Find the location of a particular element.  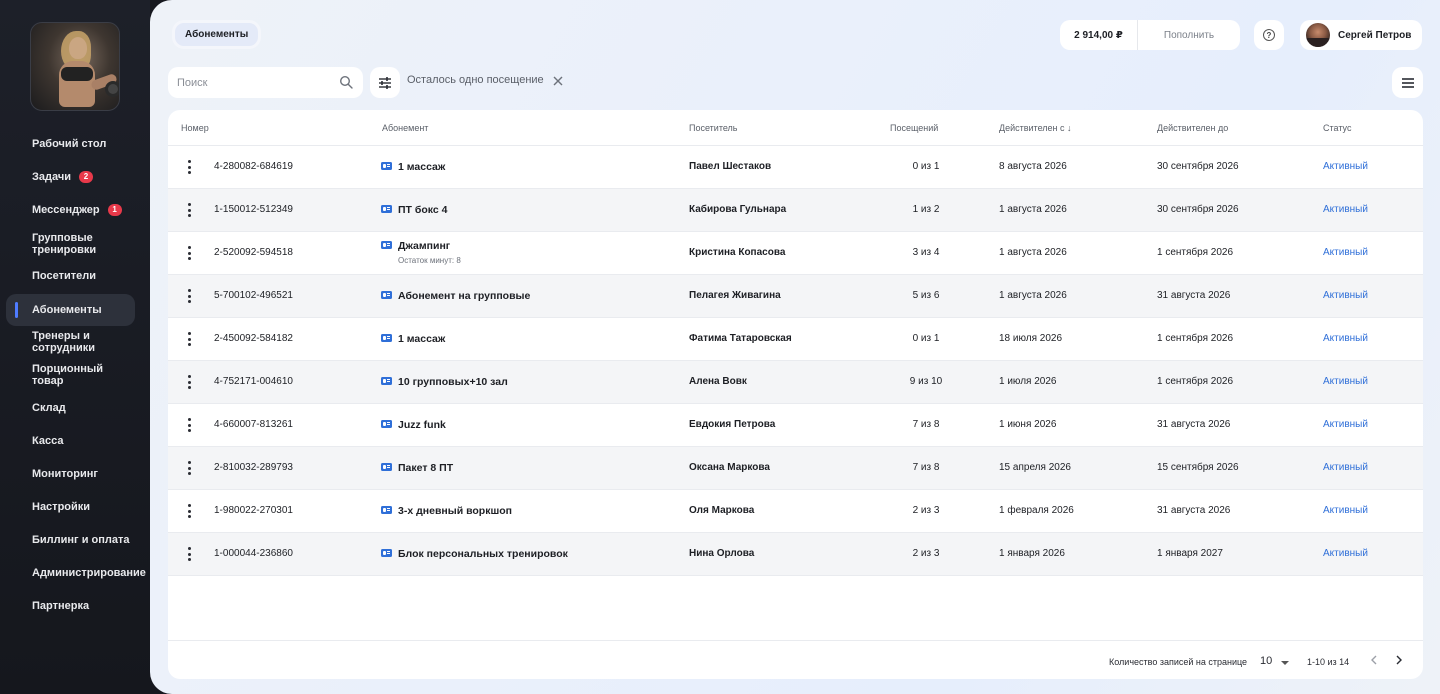

subscription-name-cell: Джампинг is located at coordinates (415, 246).